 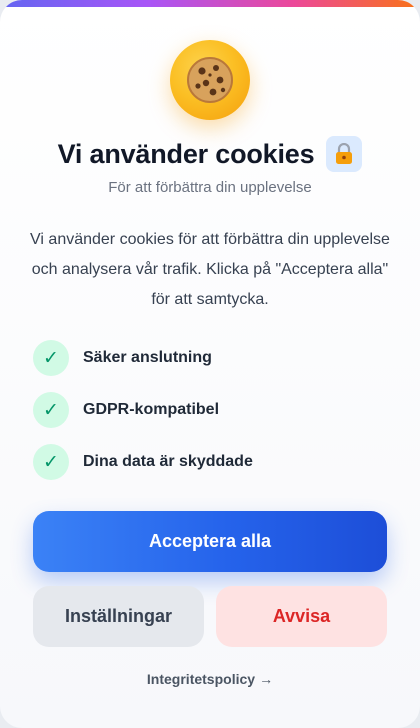 I want to click on lock-icon, so click(x=344, y=154).